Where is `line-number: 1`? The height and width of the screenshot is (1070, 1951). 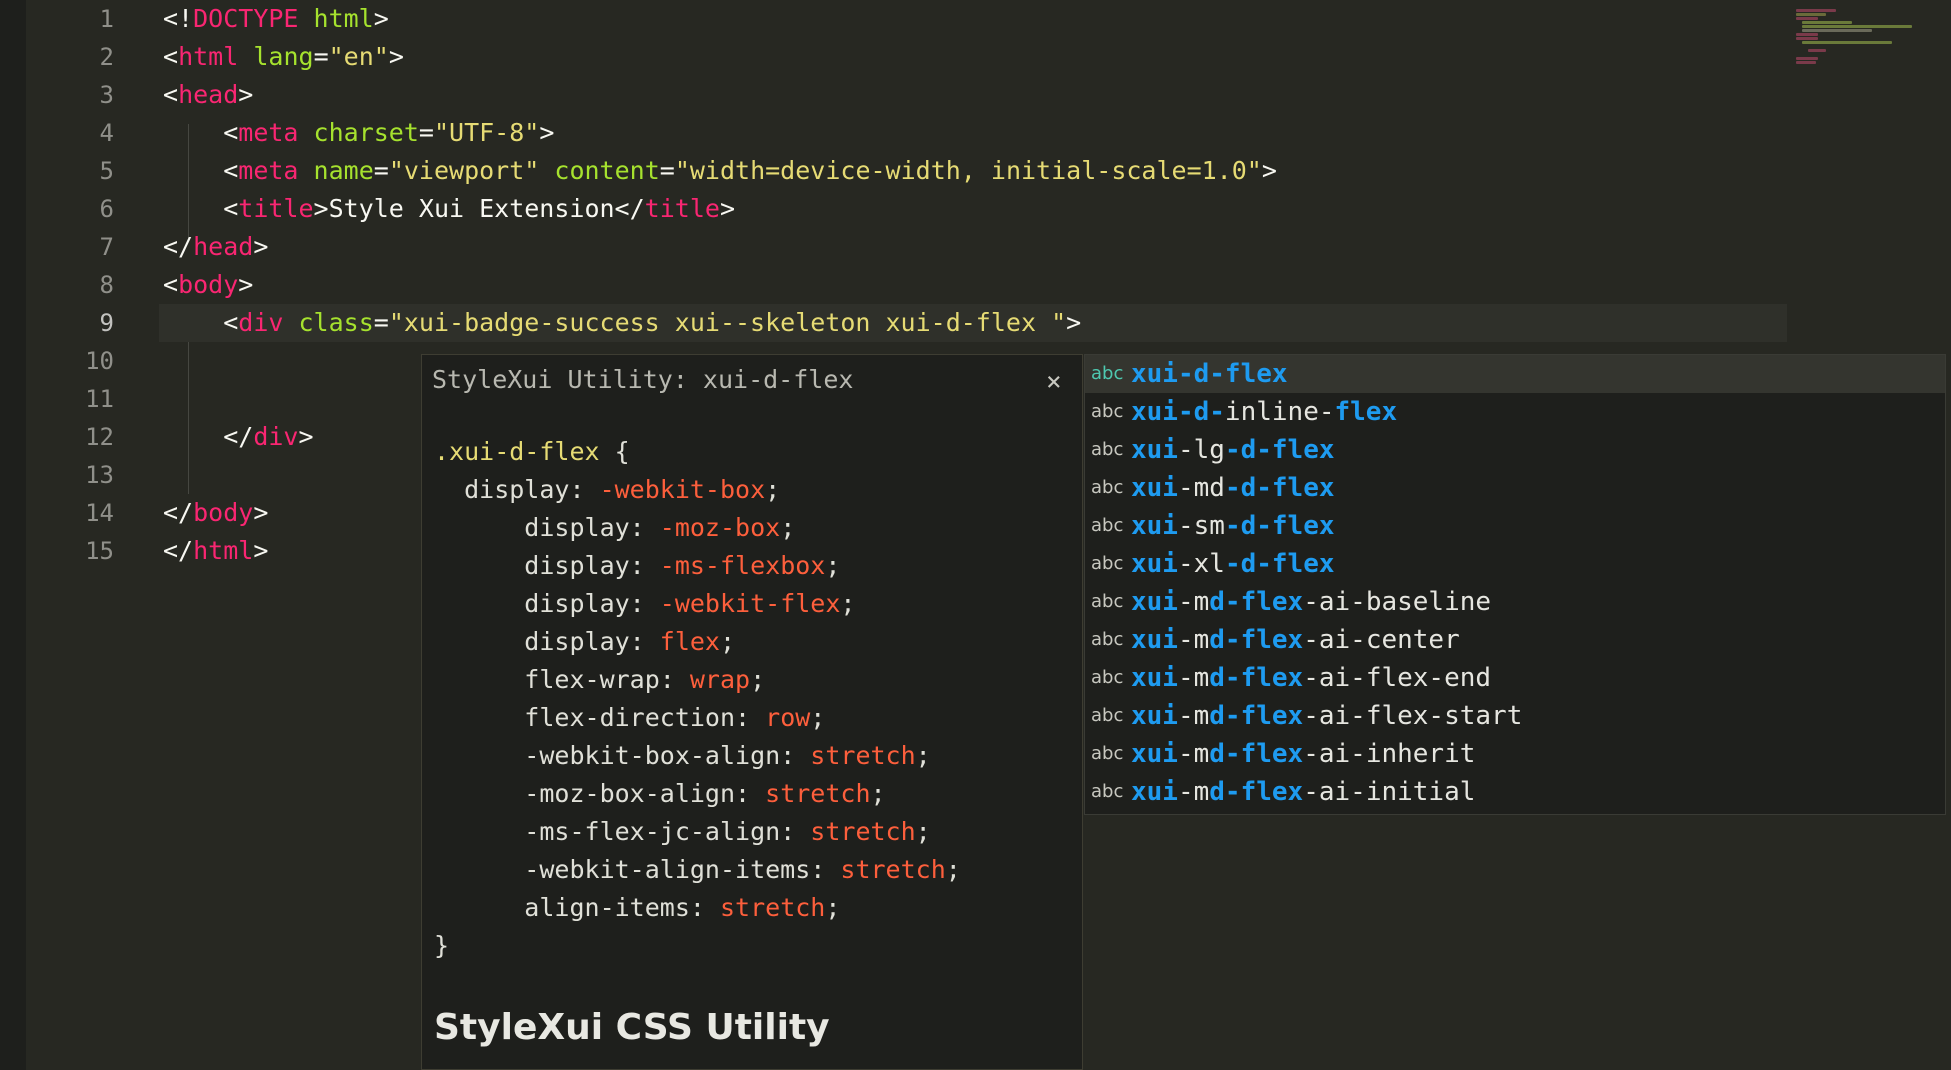
line-number: 1 is located at coordinates (106, 19).